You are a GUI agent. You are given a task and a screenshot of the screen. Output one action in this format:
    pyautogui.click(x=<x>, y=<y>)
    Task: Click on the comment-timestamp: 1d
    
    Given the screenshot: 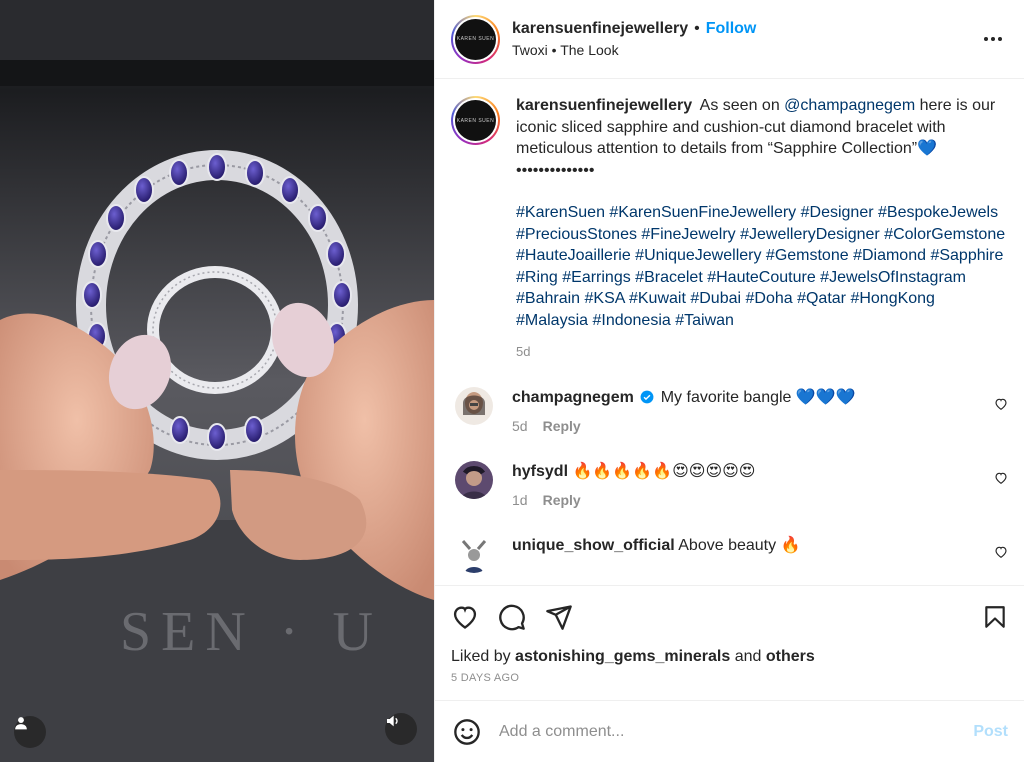 What is the action you would take?
    pyautogui.click(x=520, y=500)
    